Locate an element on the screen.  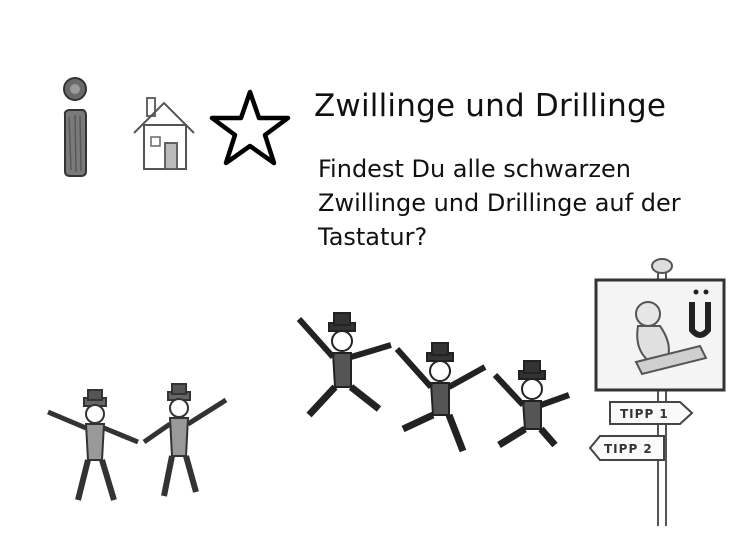
hint-sign is located at coordinates (660, 390).